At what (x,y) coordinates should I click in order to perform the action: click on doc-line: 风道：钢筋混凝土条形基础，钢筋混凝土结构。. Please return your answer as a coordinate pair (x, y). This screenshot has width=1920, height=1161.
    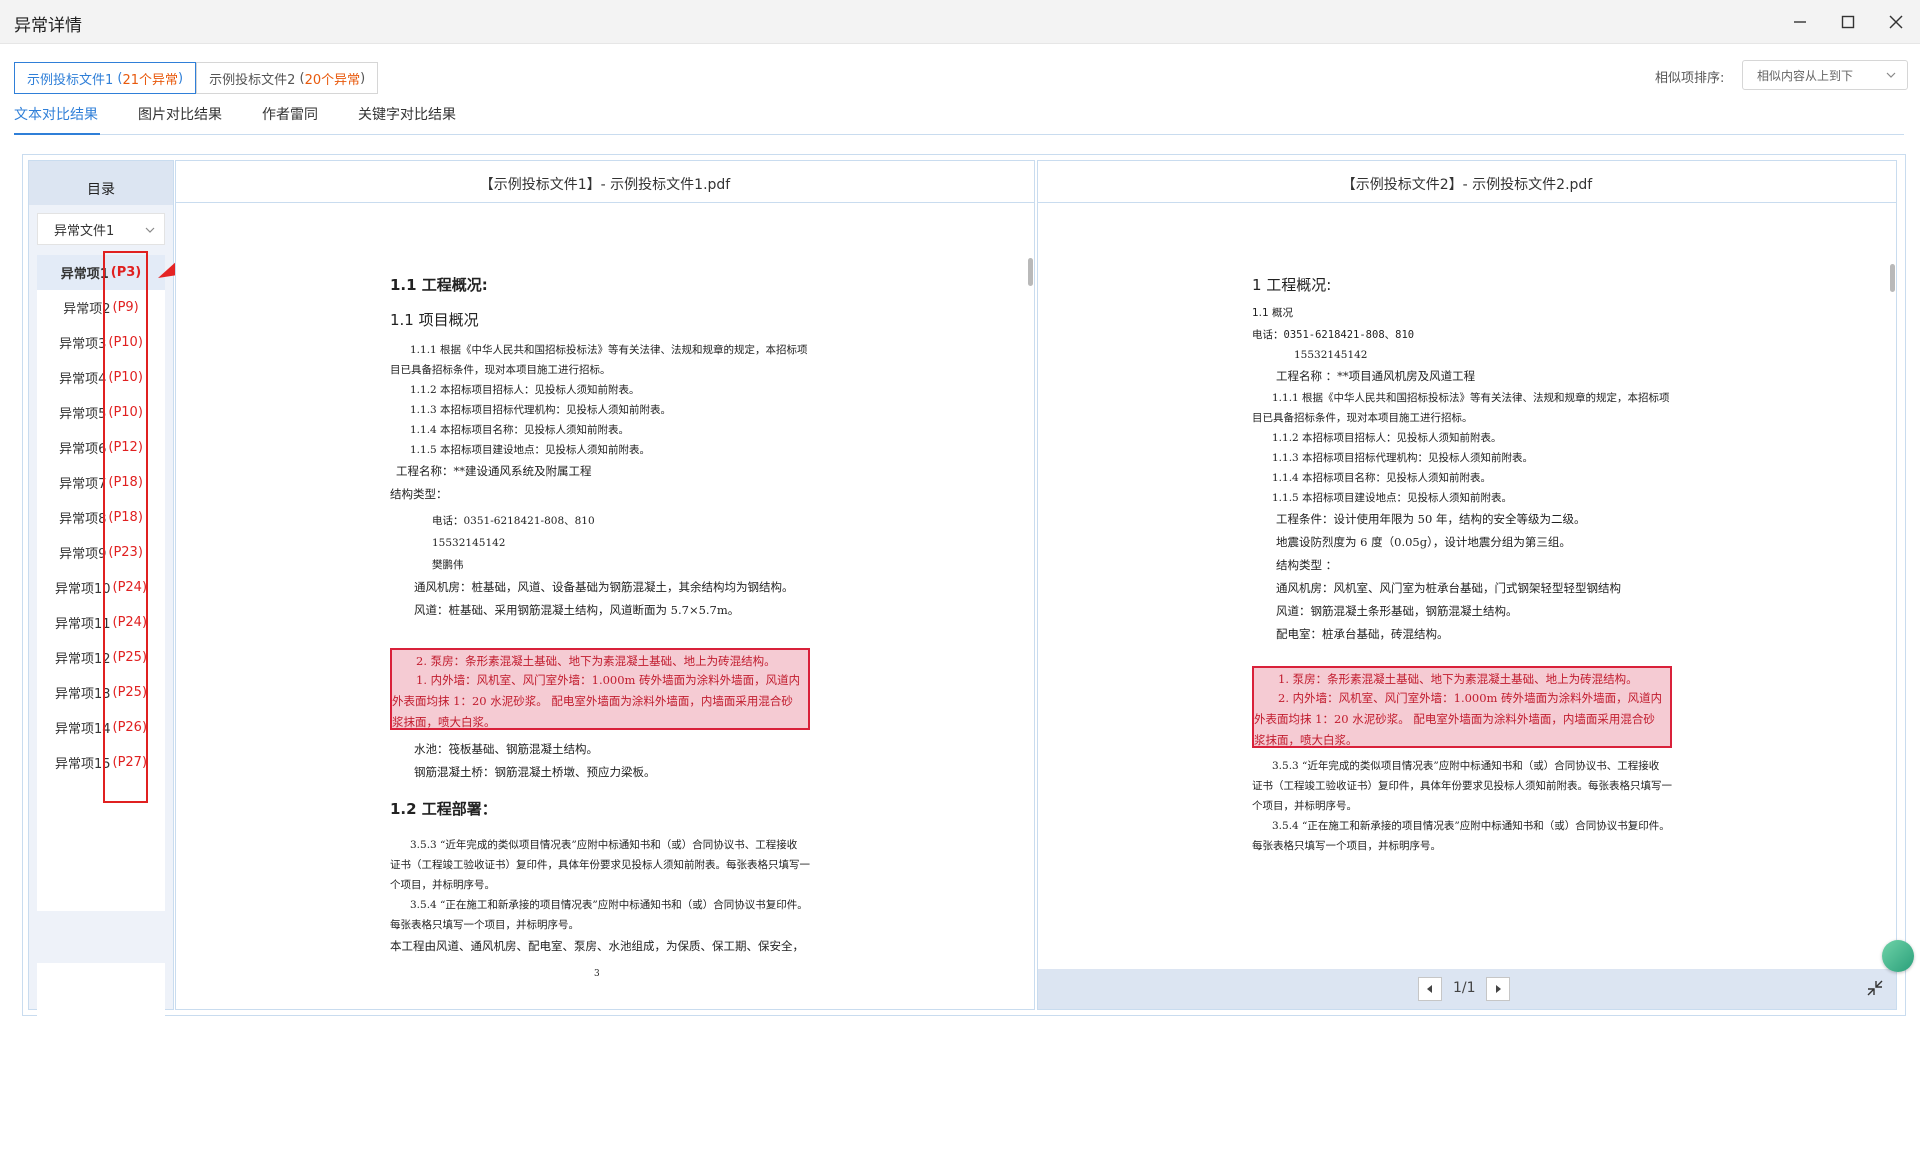
    Looking at the image, I should click on (1397, 611).